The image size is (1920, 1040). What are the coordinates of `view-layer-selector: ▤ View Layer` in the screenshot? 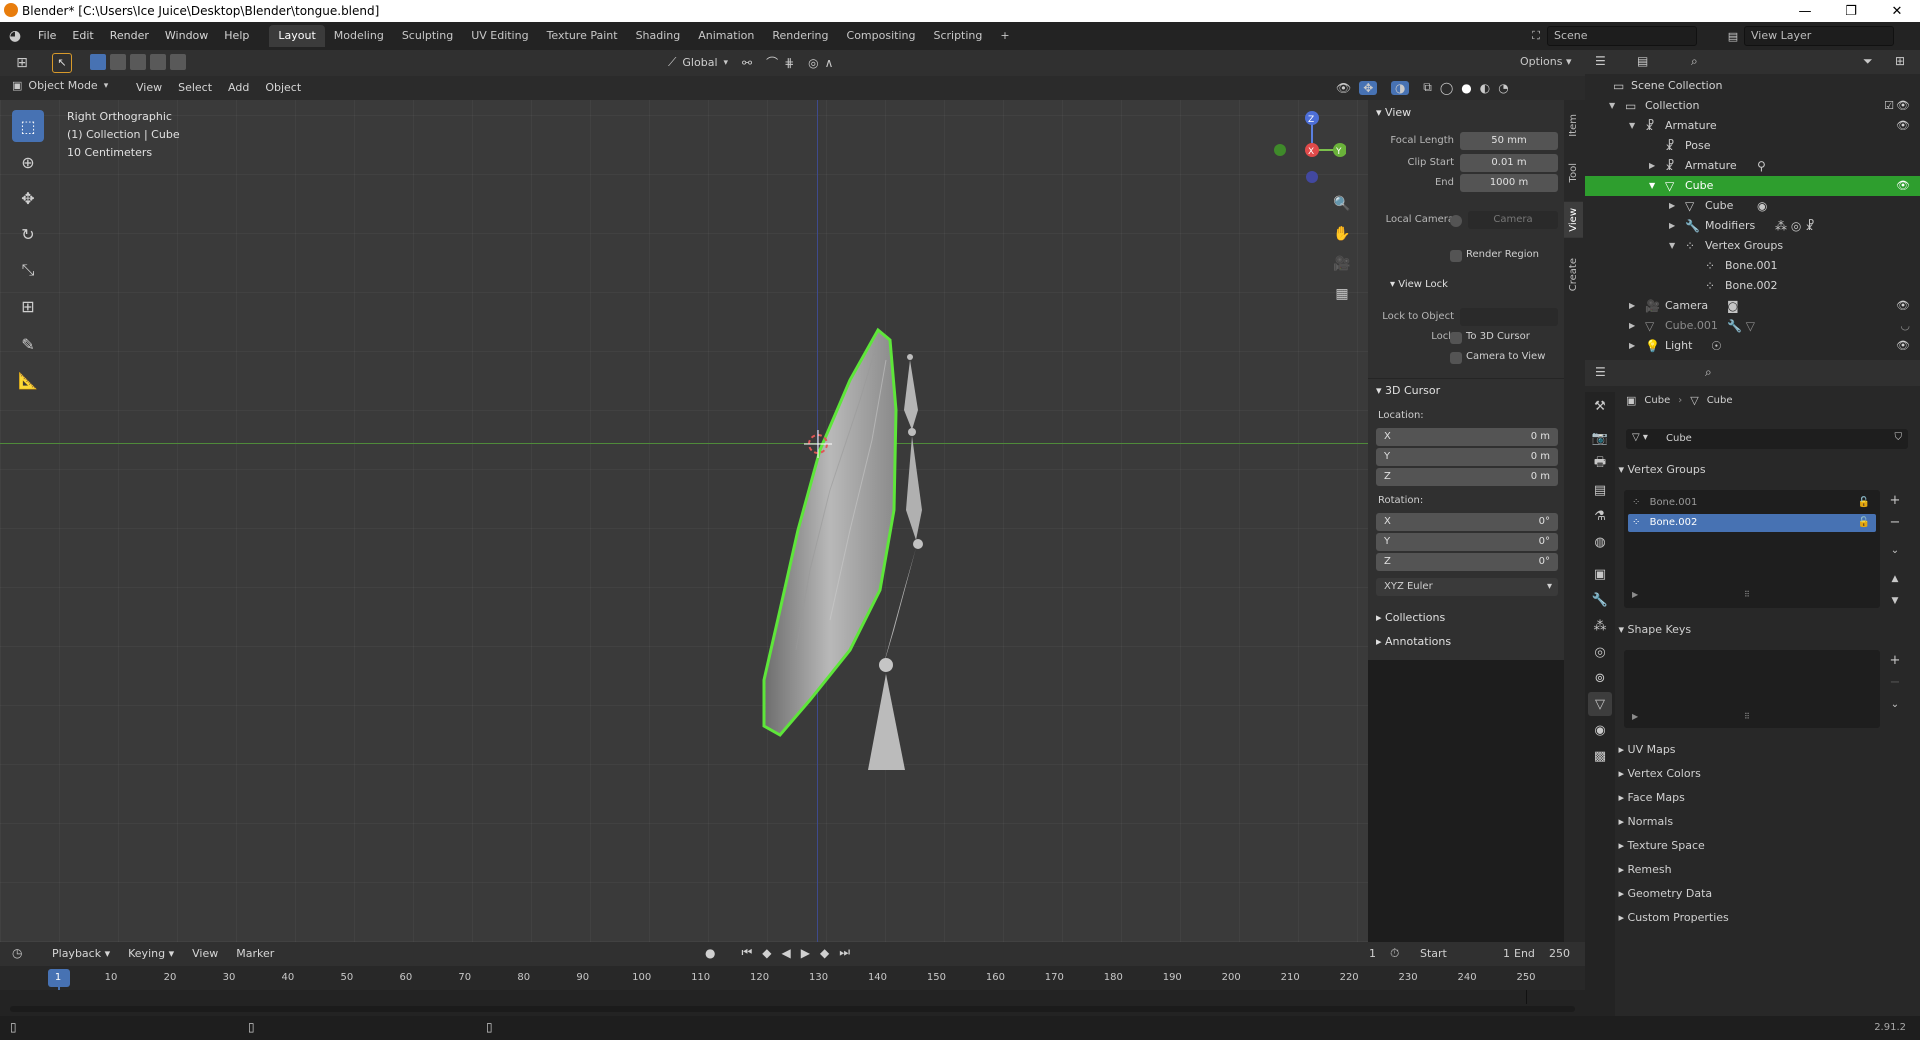 It's located at (1808, 36).